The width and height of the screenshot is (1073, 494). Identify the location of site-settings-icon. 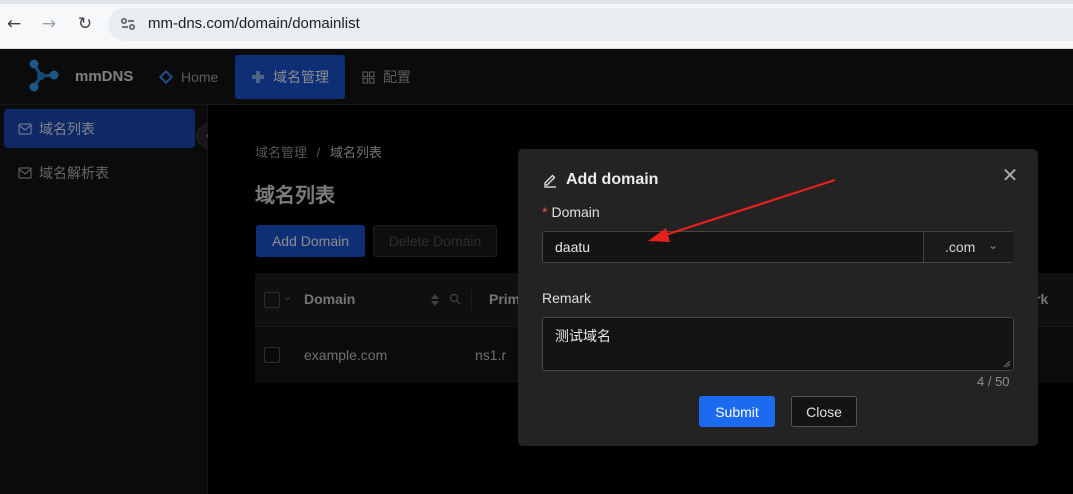
(128, 24).